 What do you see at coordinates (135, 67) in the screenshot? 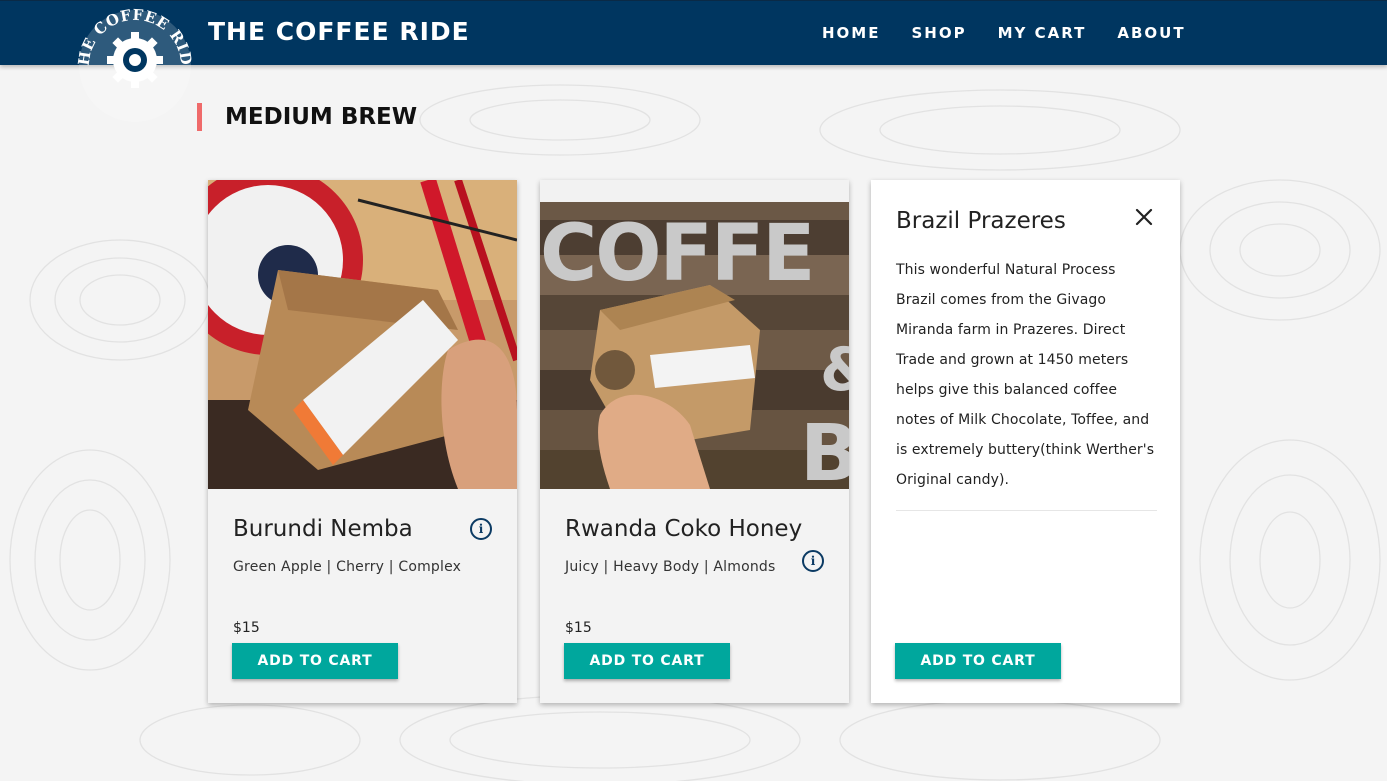
I see `coffee-ride-logo: THE COFFEE RIDE` at bounding box center [135, 67].